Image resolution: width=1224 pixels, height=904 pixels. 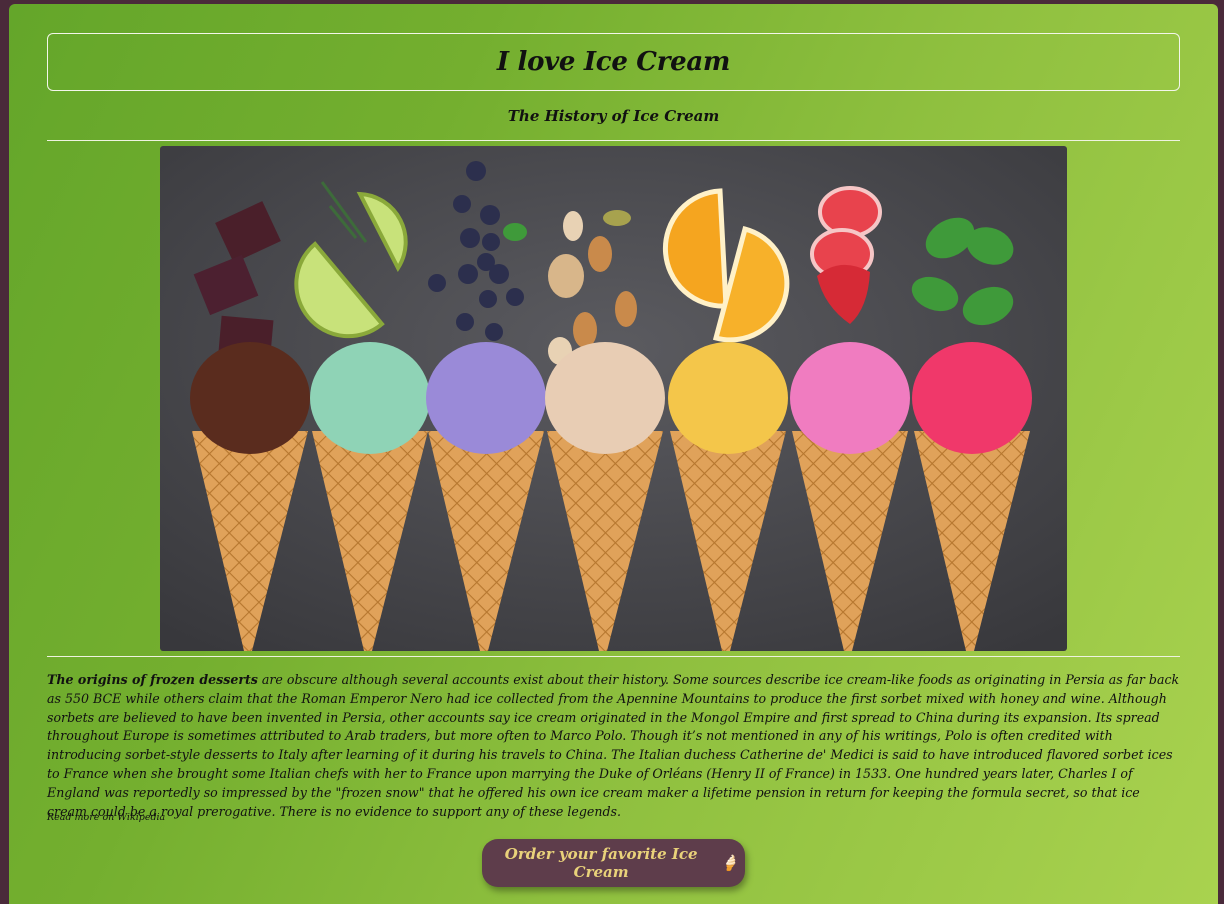 What do you see at coordinates (613, 656) in the screenshot?
I see `divider-bottom` at bounding box center [613, 656].